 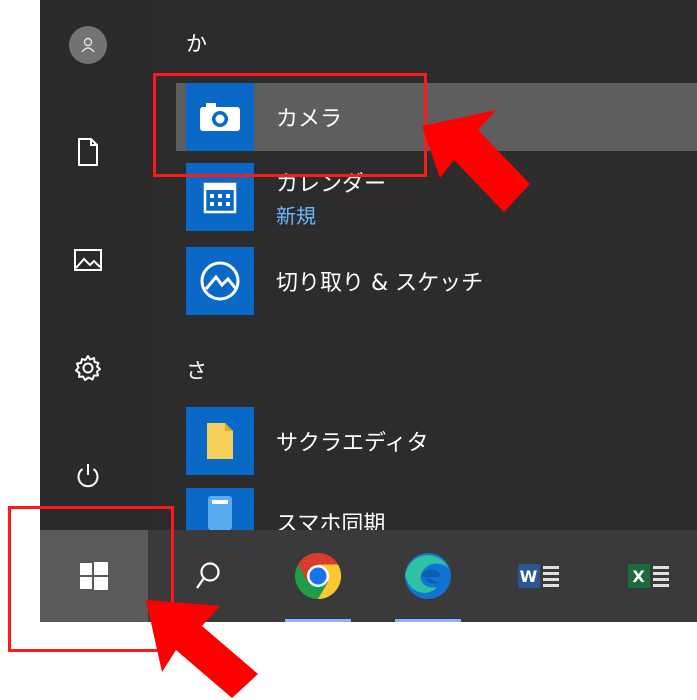 I want to click on section-header-ka: か, so click(x=196, y=43).